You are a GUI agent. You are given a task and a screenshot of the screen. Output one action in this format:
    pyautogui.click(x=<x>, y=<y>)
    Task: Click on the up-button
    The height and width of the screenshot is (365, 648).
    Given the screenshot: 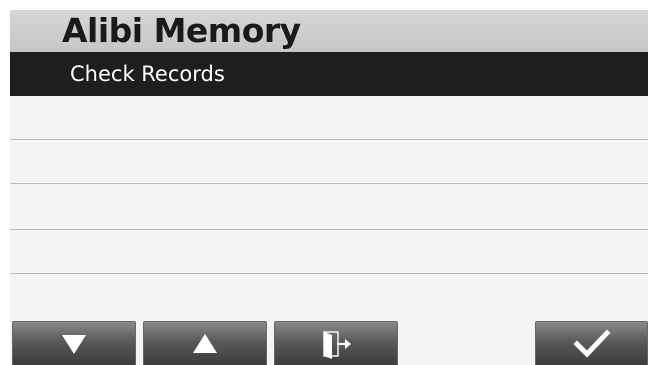 What is the action you would take?
    pyautogui.click(x=205, y=343)
    